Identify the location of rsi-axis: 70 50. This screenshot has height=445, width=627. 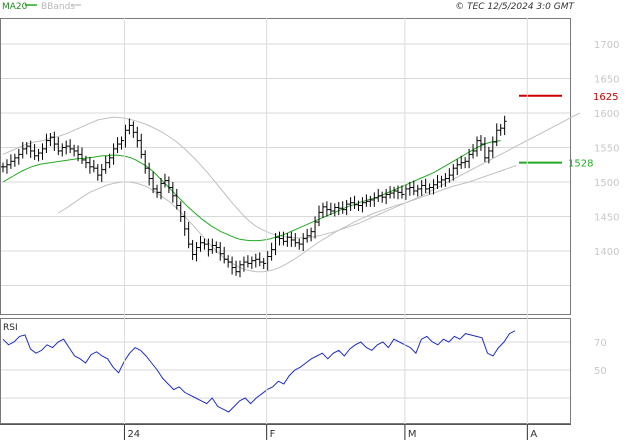
(600, 357).